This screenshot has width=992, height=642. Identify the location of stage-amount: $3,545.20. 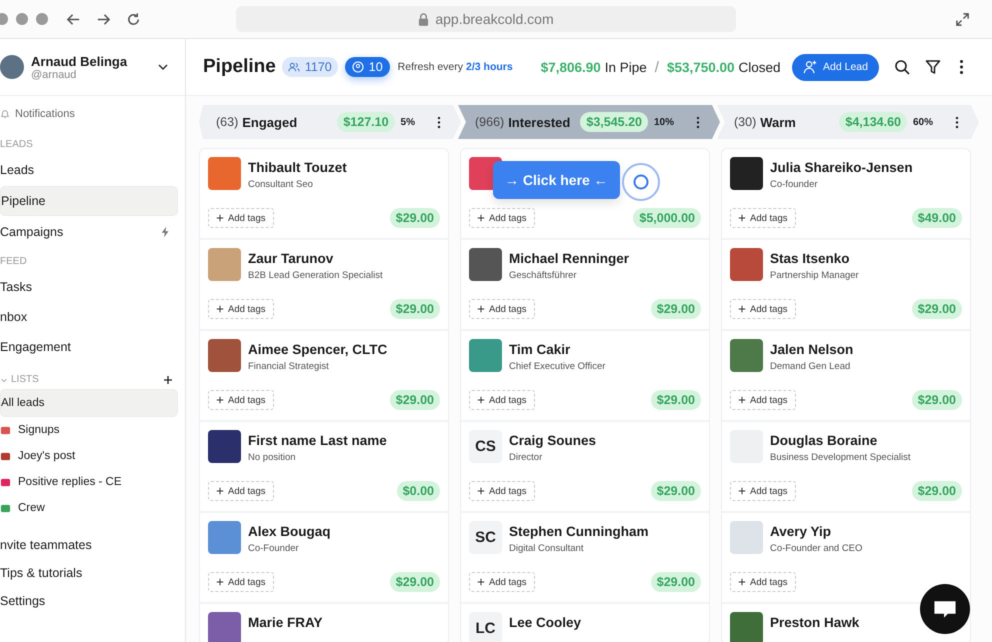
(614, 122).